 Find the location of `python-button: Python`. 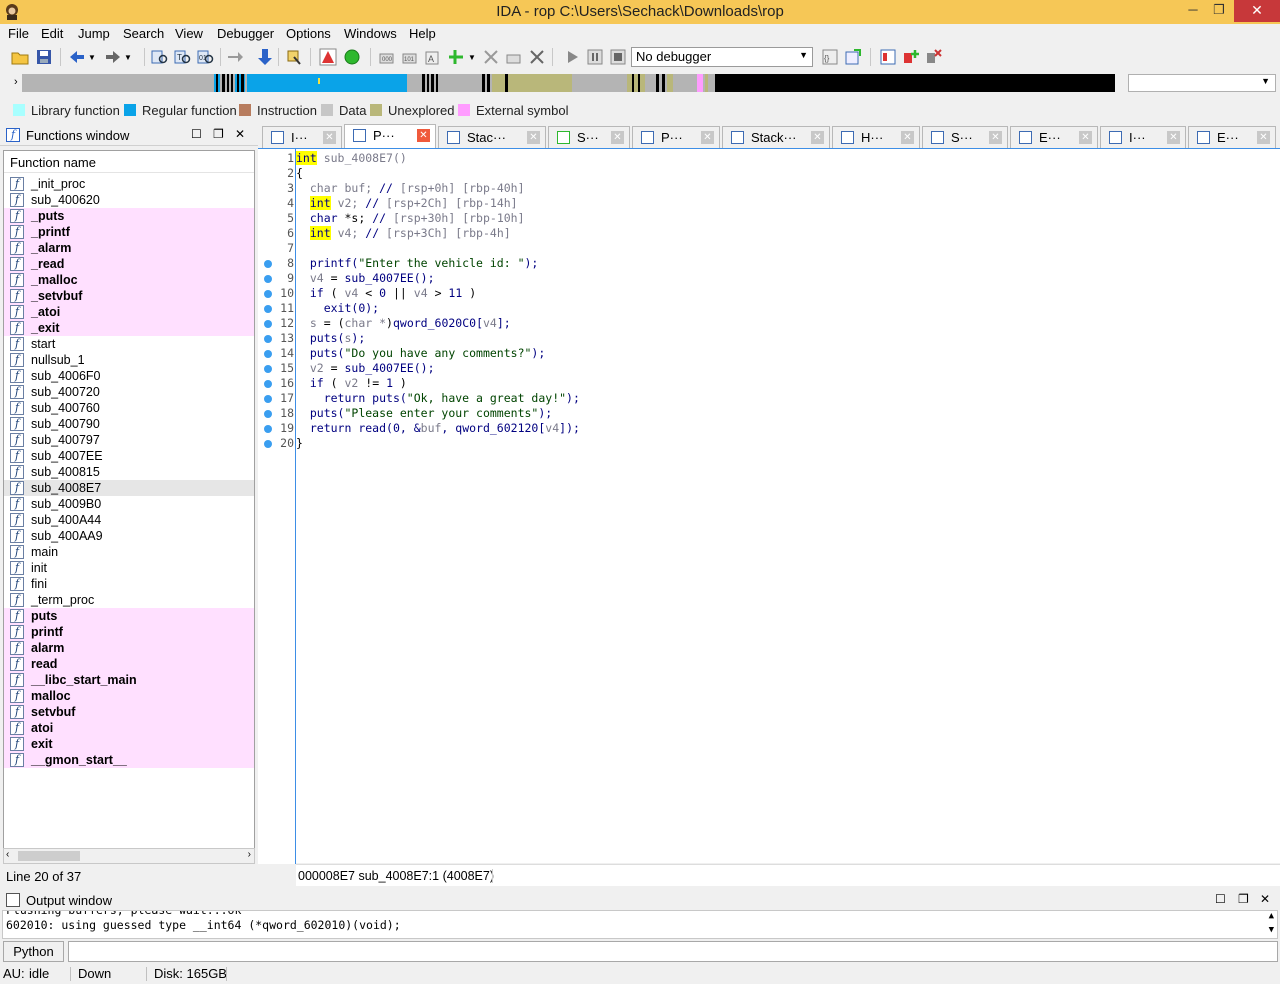

python-button: Python is located at coordinates (33, 951).